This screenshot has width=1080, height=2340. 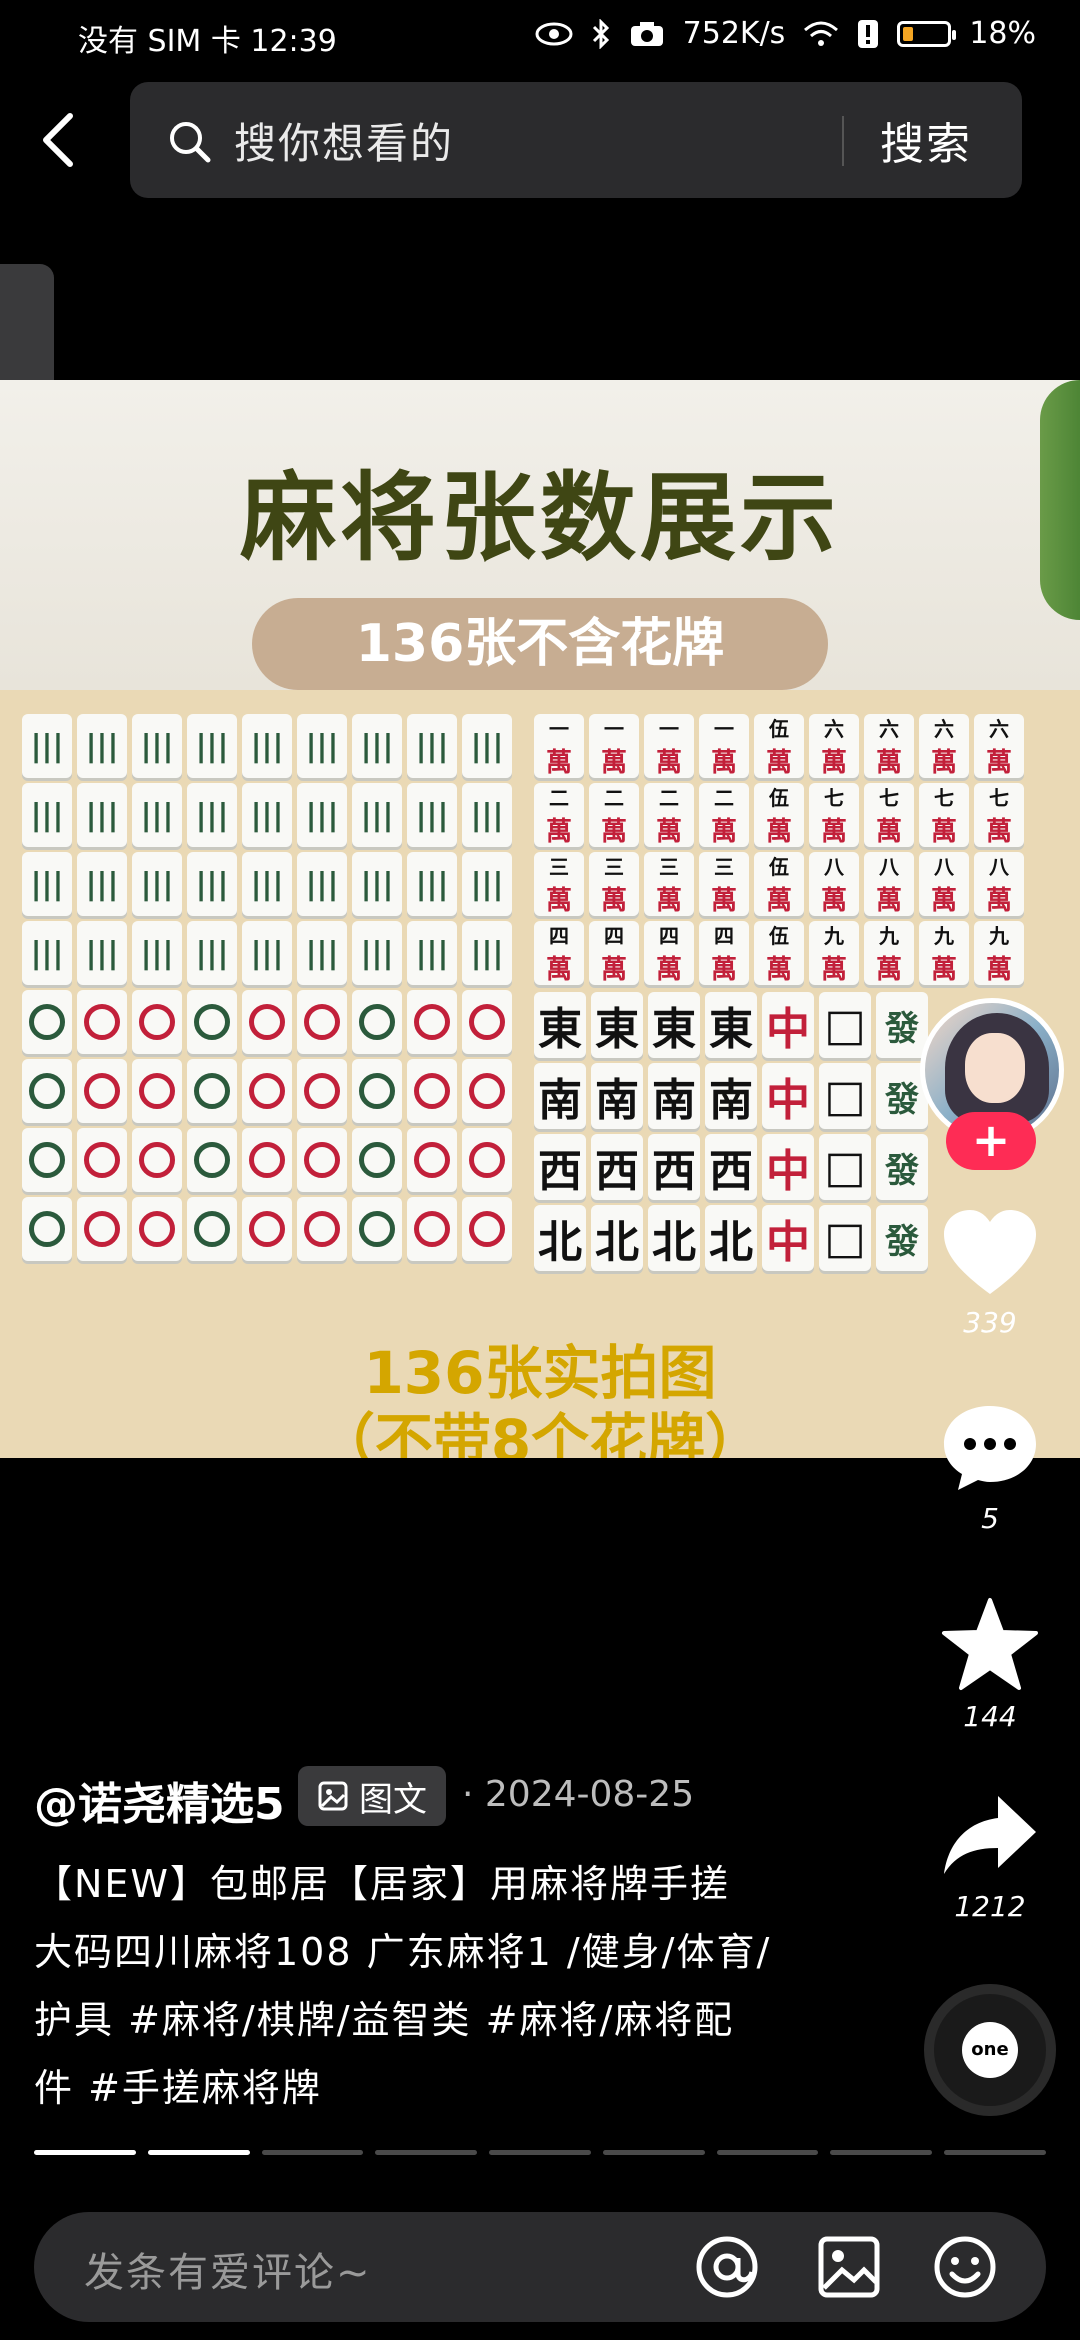 I want to click on post-type-badge: 图文, so click(x=372, y=1796).